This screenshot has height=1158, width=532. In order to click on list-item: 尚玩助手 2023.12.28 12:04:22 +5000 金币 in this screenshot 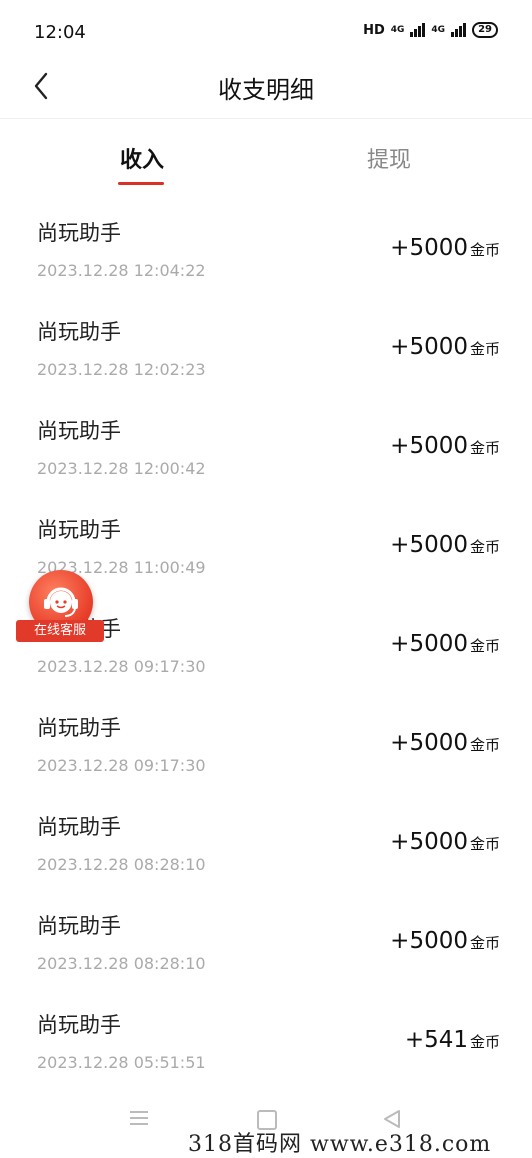, I will do `click(266, 266)`.